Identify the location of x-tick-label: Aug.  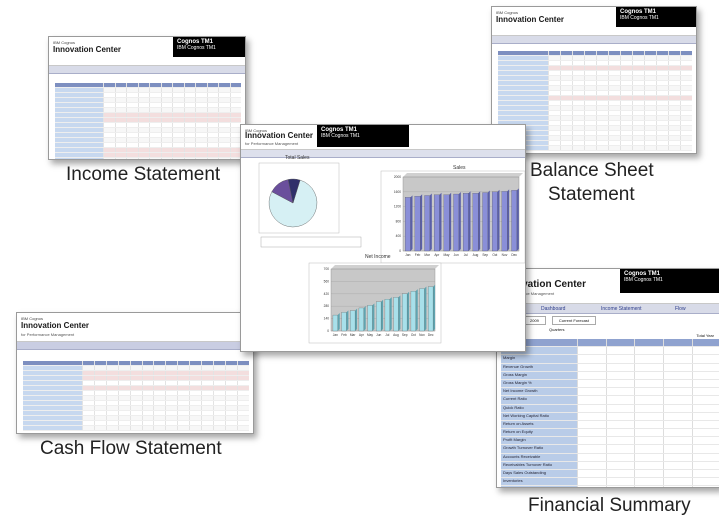
(476, 255).